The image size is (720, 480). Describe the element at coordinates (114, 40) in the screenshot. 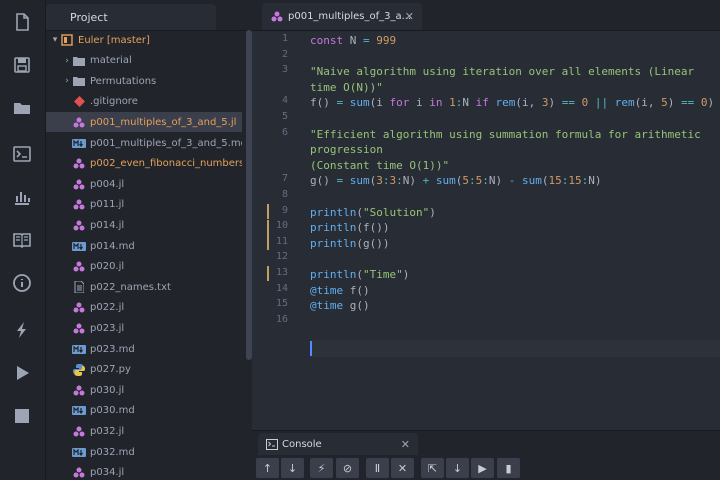

I see `tree-item-label: Euler [master]` at that location.